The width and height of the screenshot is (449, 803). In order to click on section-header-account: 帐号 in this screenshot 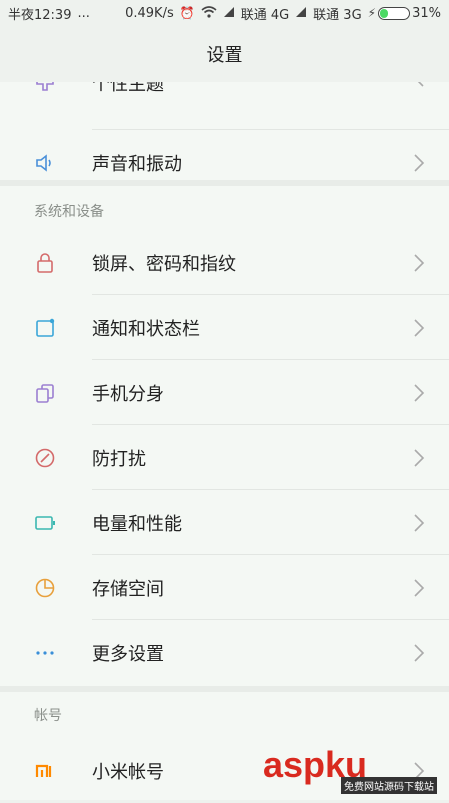, I will do `click(224, 715)`.